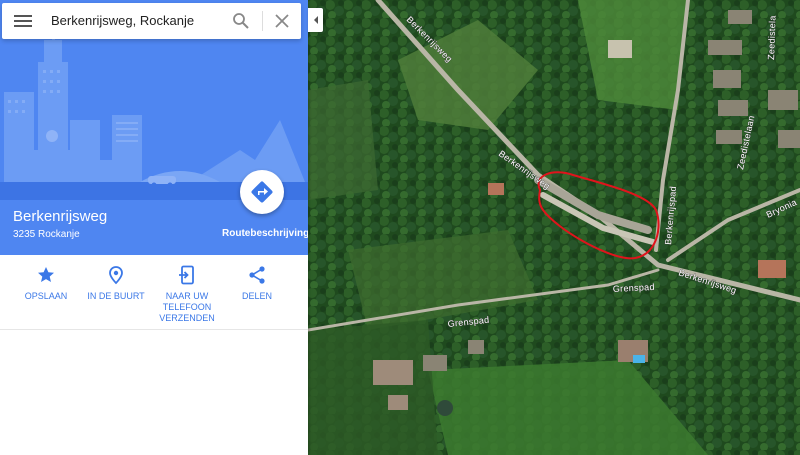  I want to click on save-label: OPSLAAN, so click(46, 296).